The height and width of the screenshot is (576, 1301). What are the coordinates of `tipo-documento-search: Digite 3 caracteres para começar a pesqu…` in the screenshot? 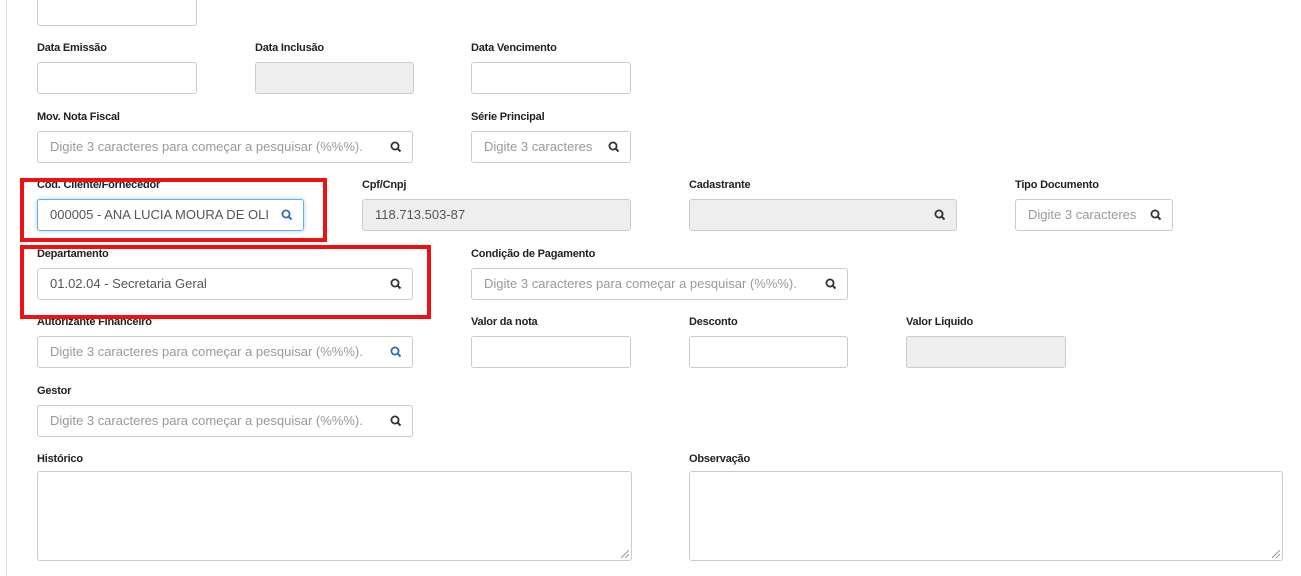 It's located at (1094, 215).